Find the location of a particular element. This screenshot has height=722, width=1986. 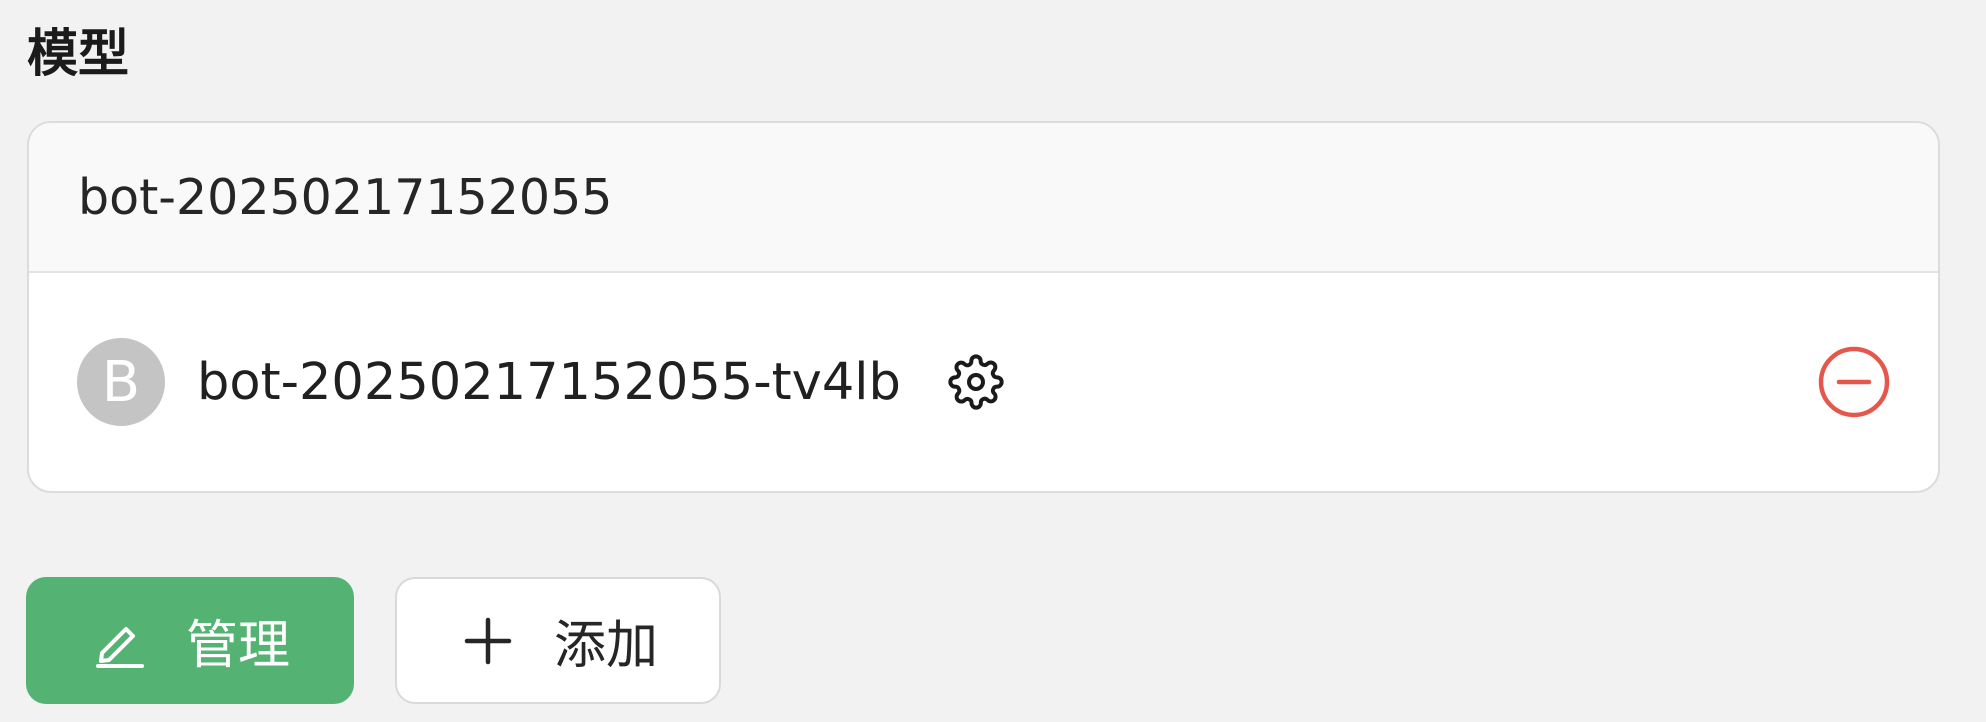

plus-icon is located at coordinates (488, 641).